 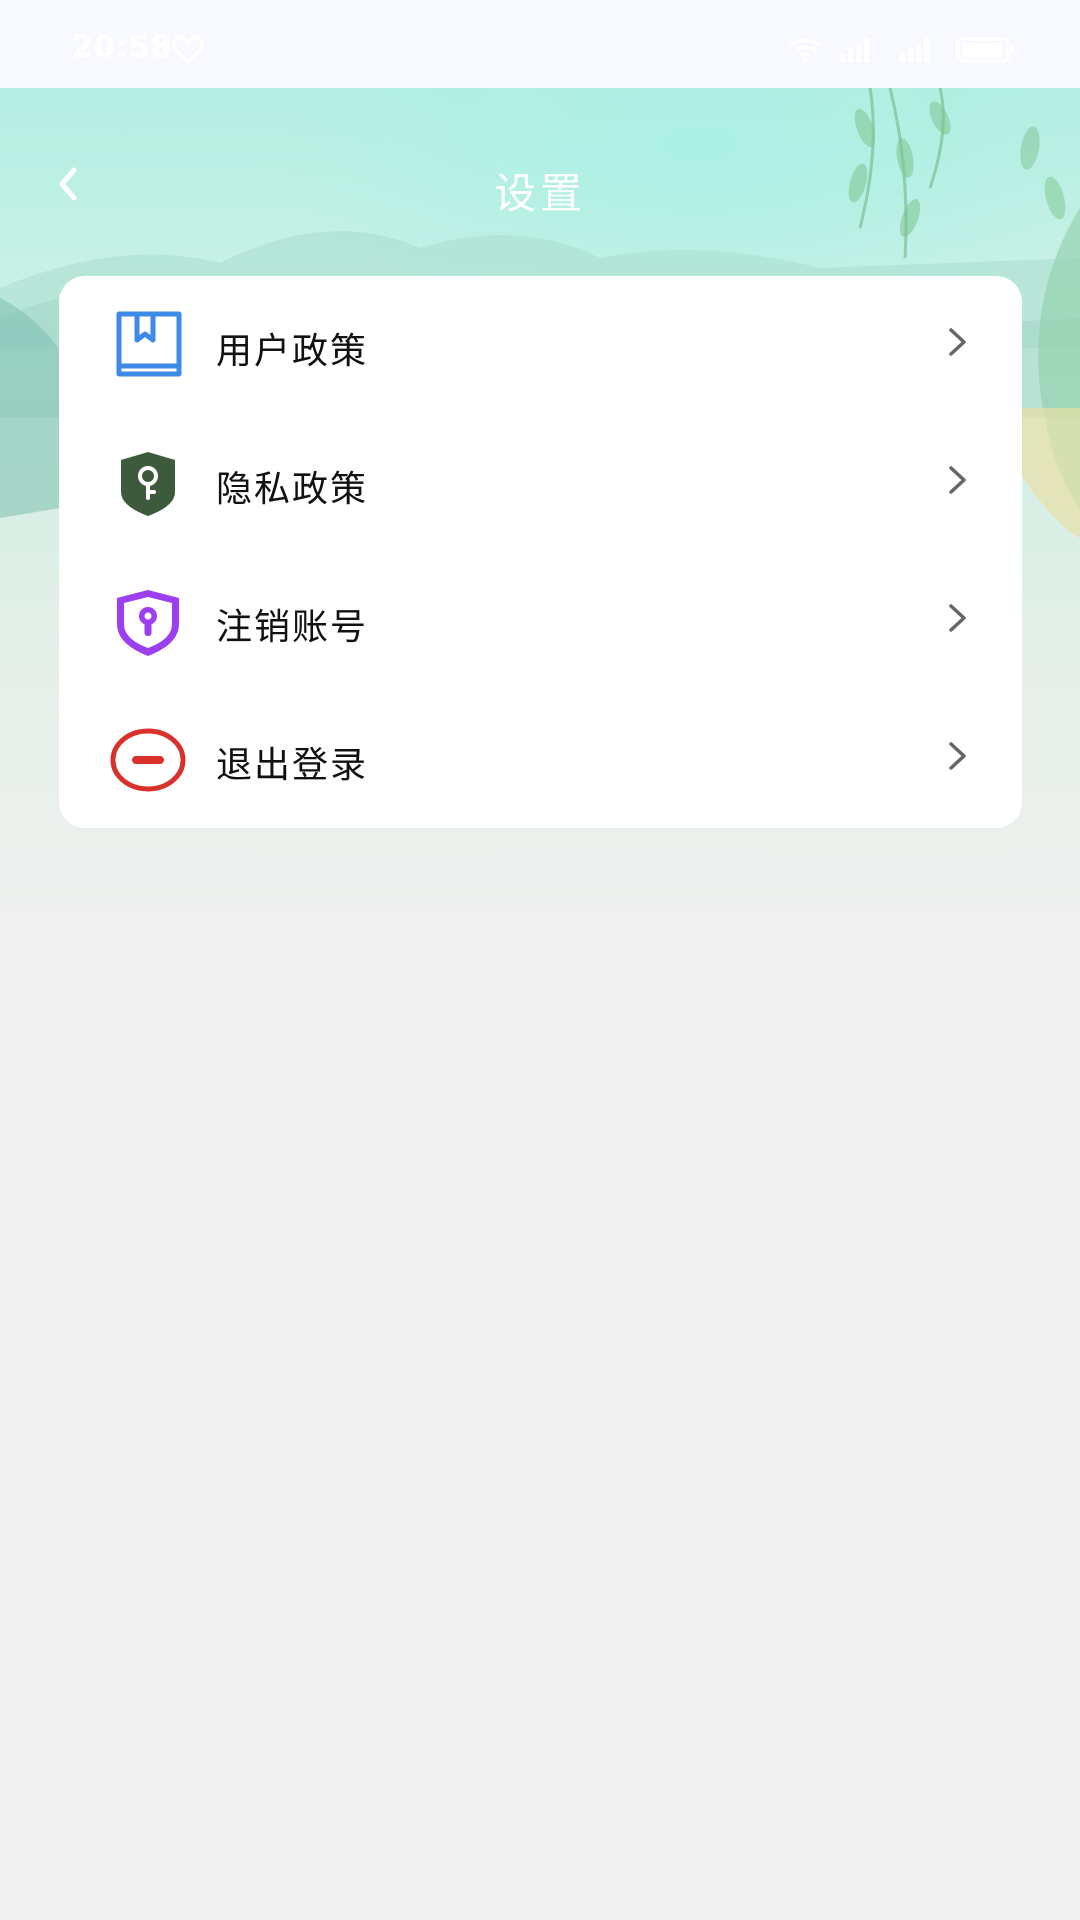 What do you see at coordinates (148, 622) in the screenshot?
I see `shield-lock-icon` at bounding box center [148, 622].